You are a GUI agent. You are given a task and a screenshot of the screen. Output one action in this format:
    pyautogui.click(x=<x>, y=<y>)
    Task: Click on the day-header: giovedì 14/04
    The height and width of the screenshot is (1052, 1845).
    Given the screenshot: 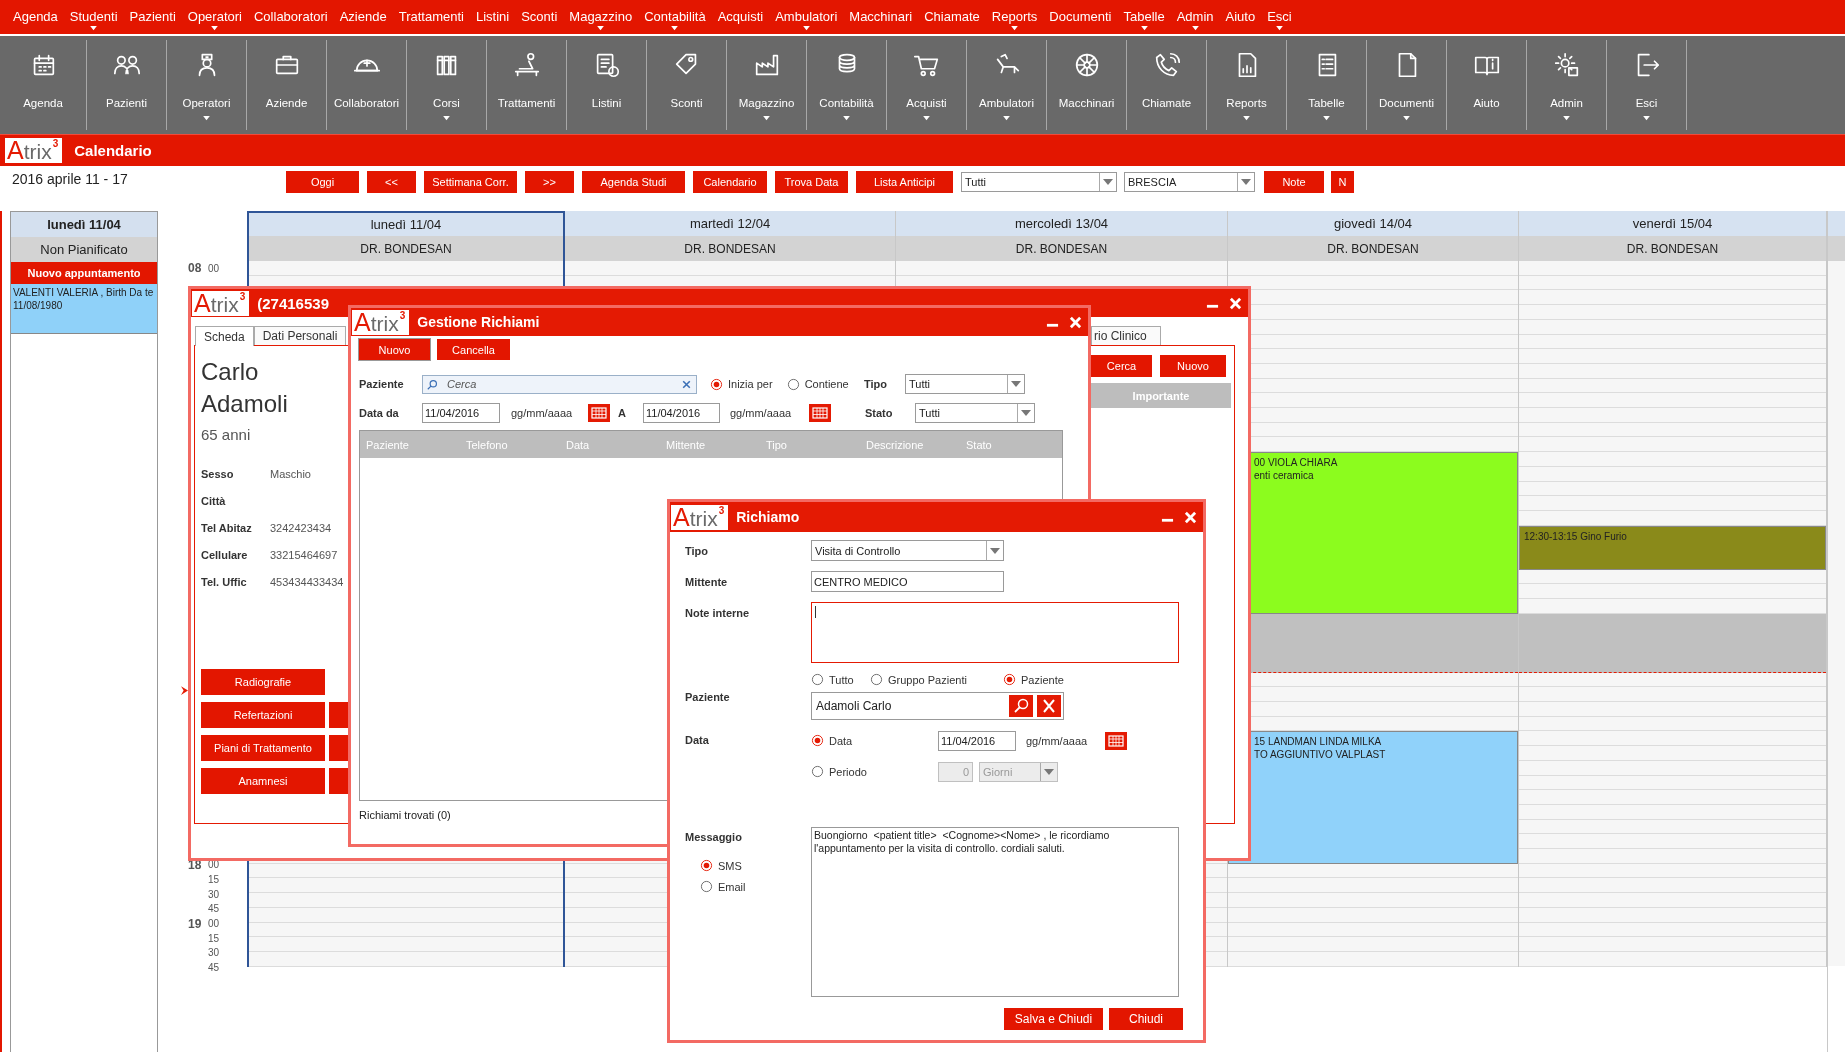 What is the action you would take?
    pyautogui.click(x=1373, y=223)
    